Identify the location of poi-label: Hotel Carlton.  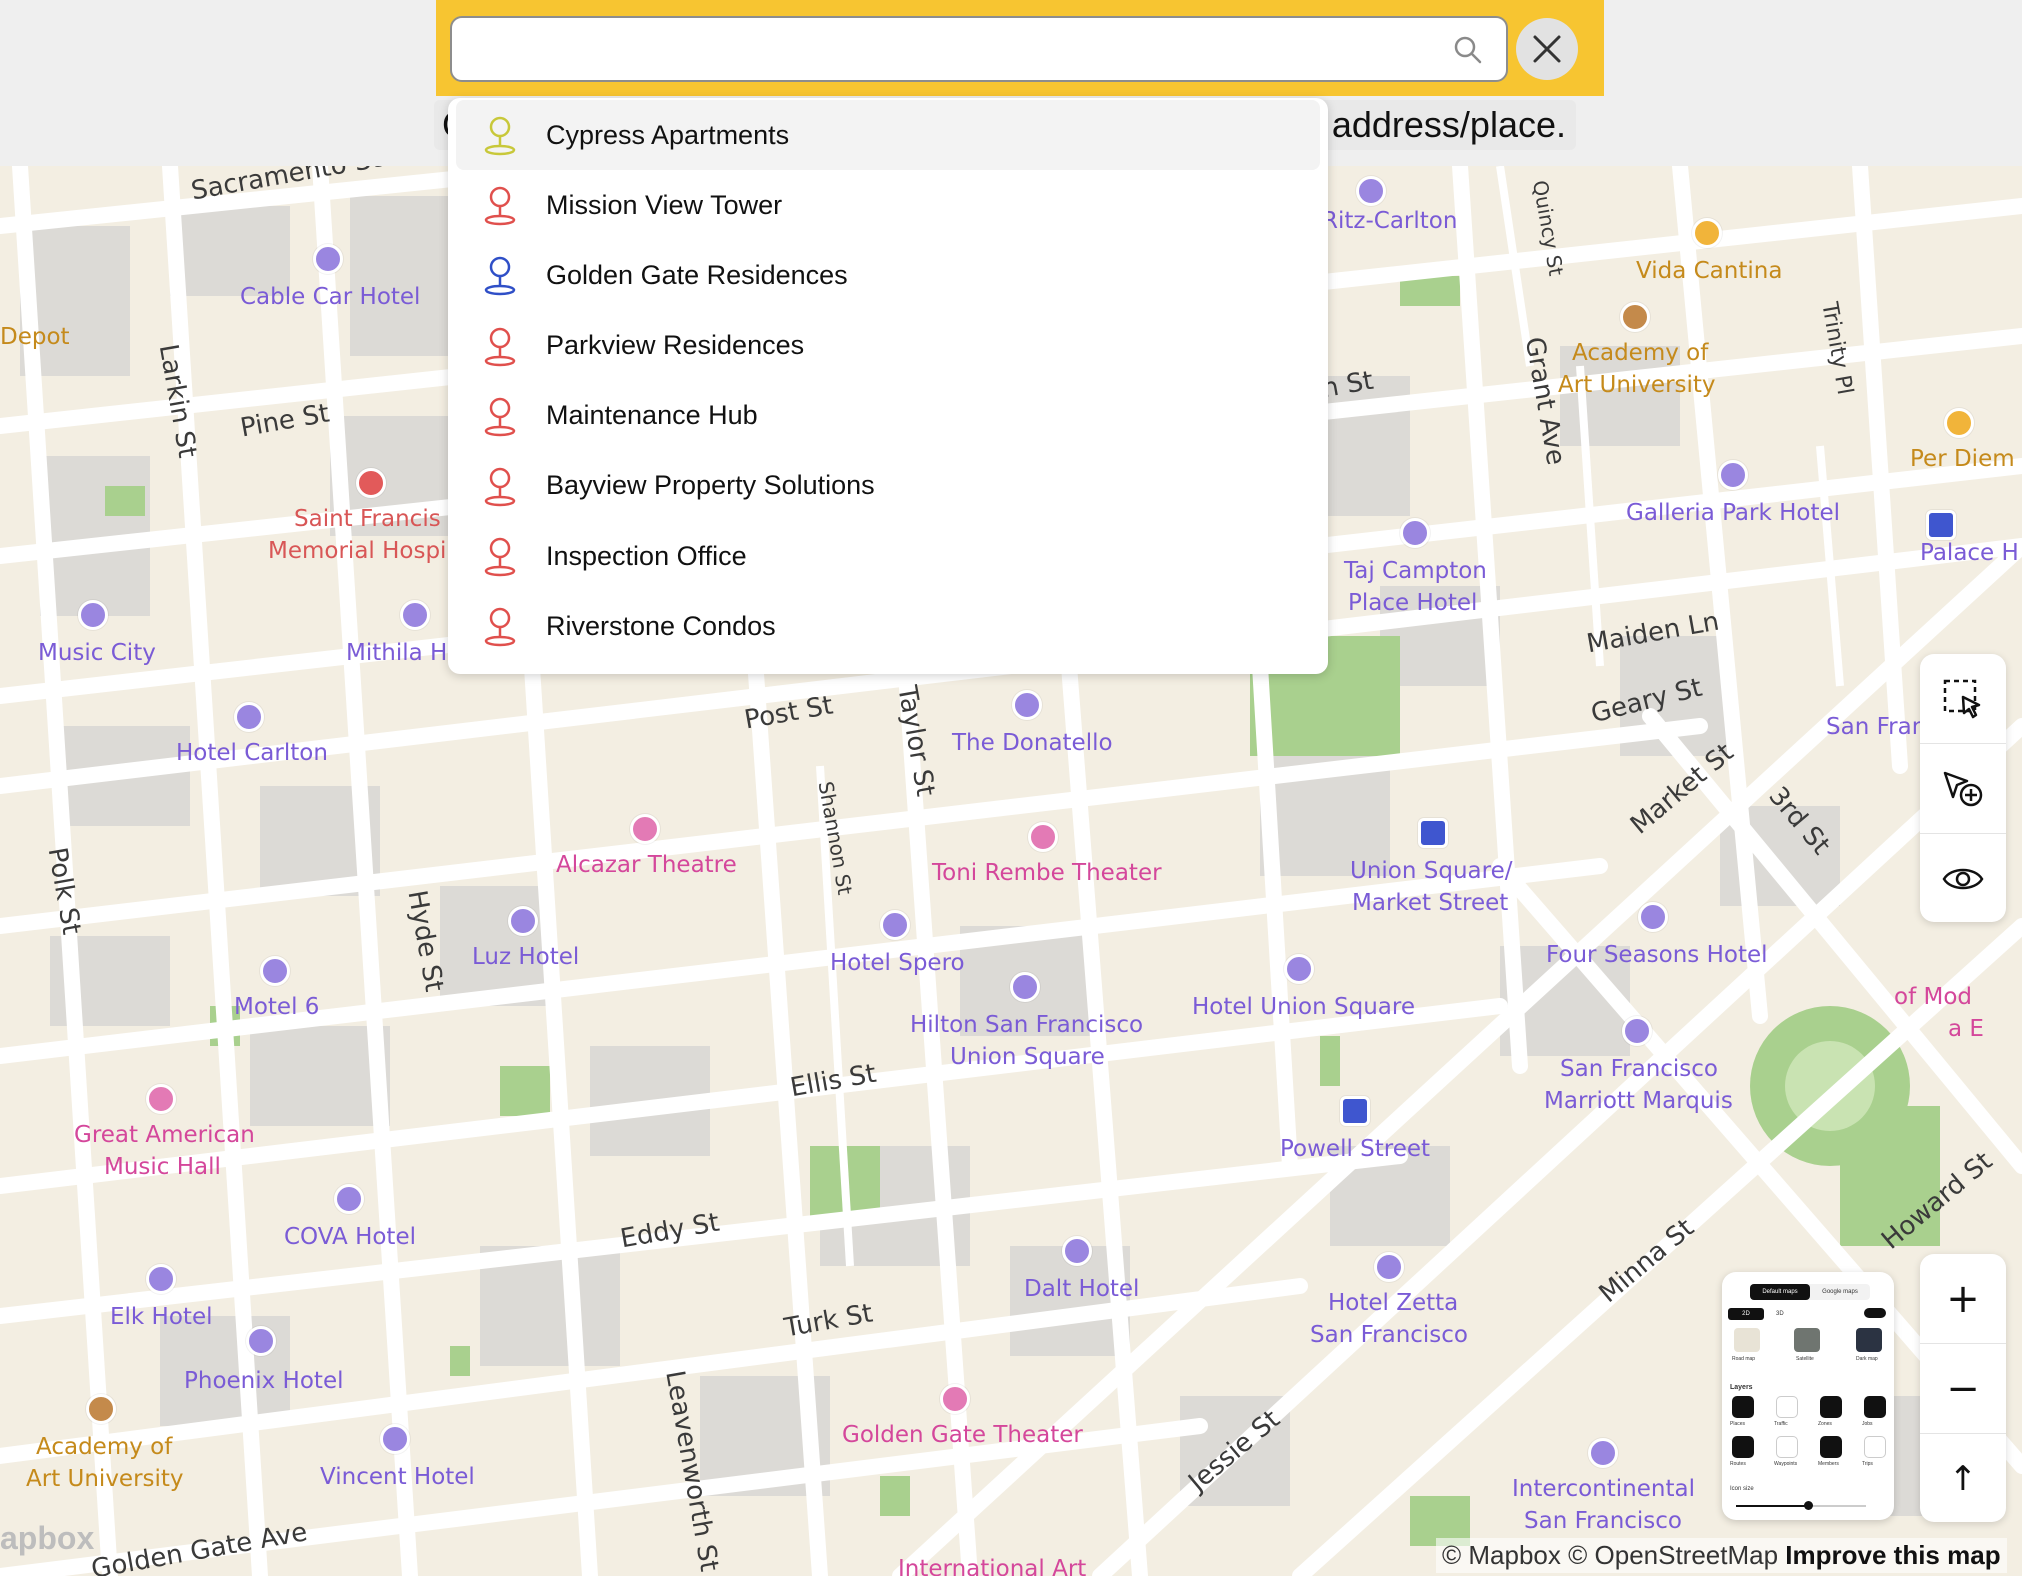
(252, 753).